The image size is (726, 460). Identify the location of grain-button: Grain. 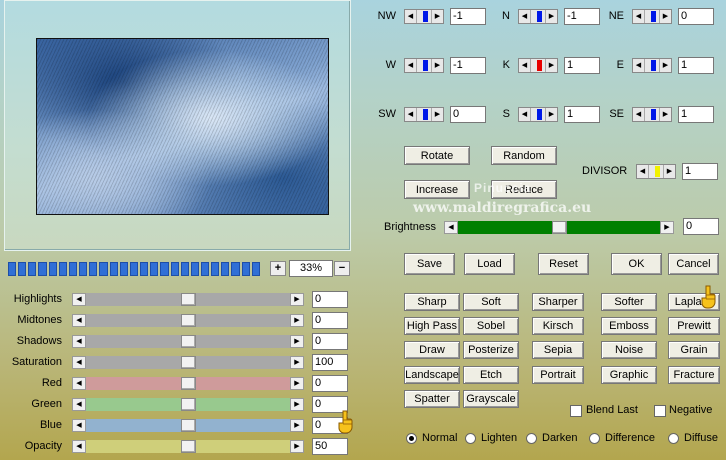
(694, 350).